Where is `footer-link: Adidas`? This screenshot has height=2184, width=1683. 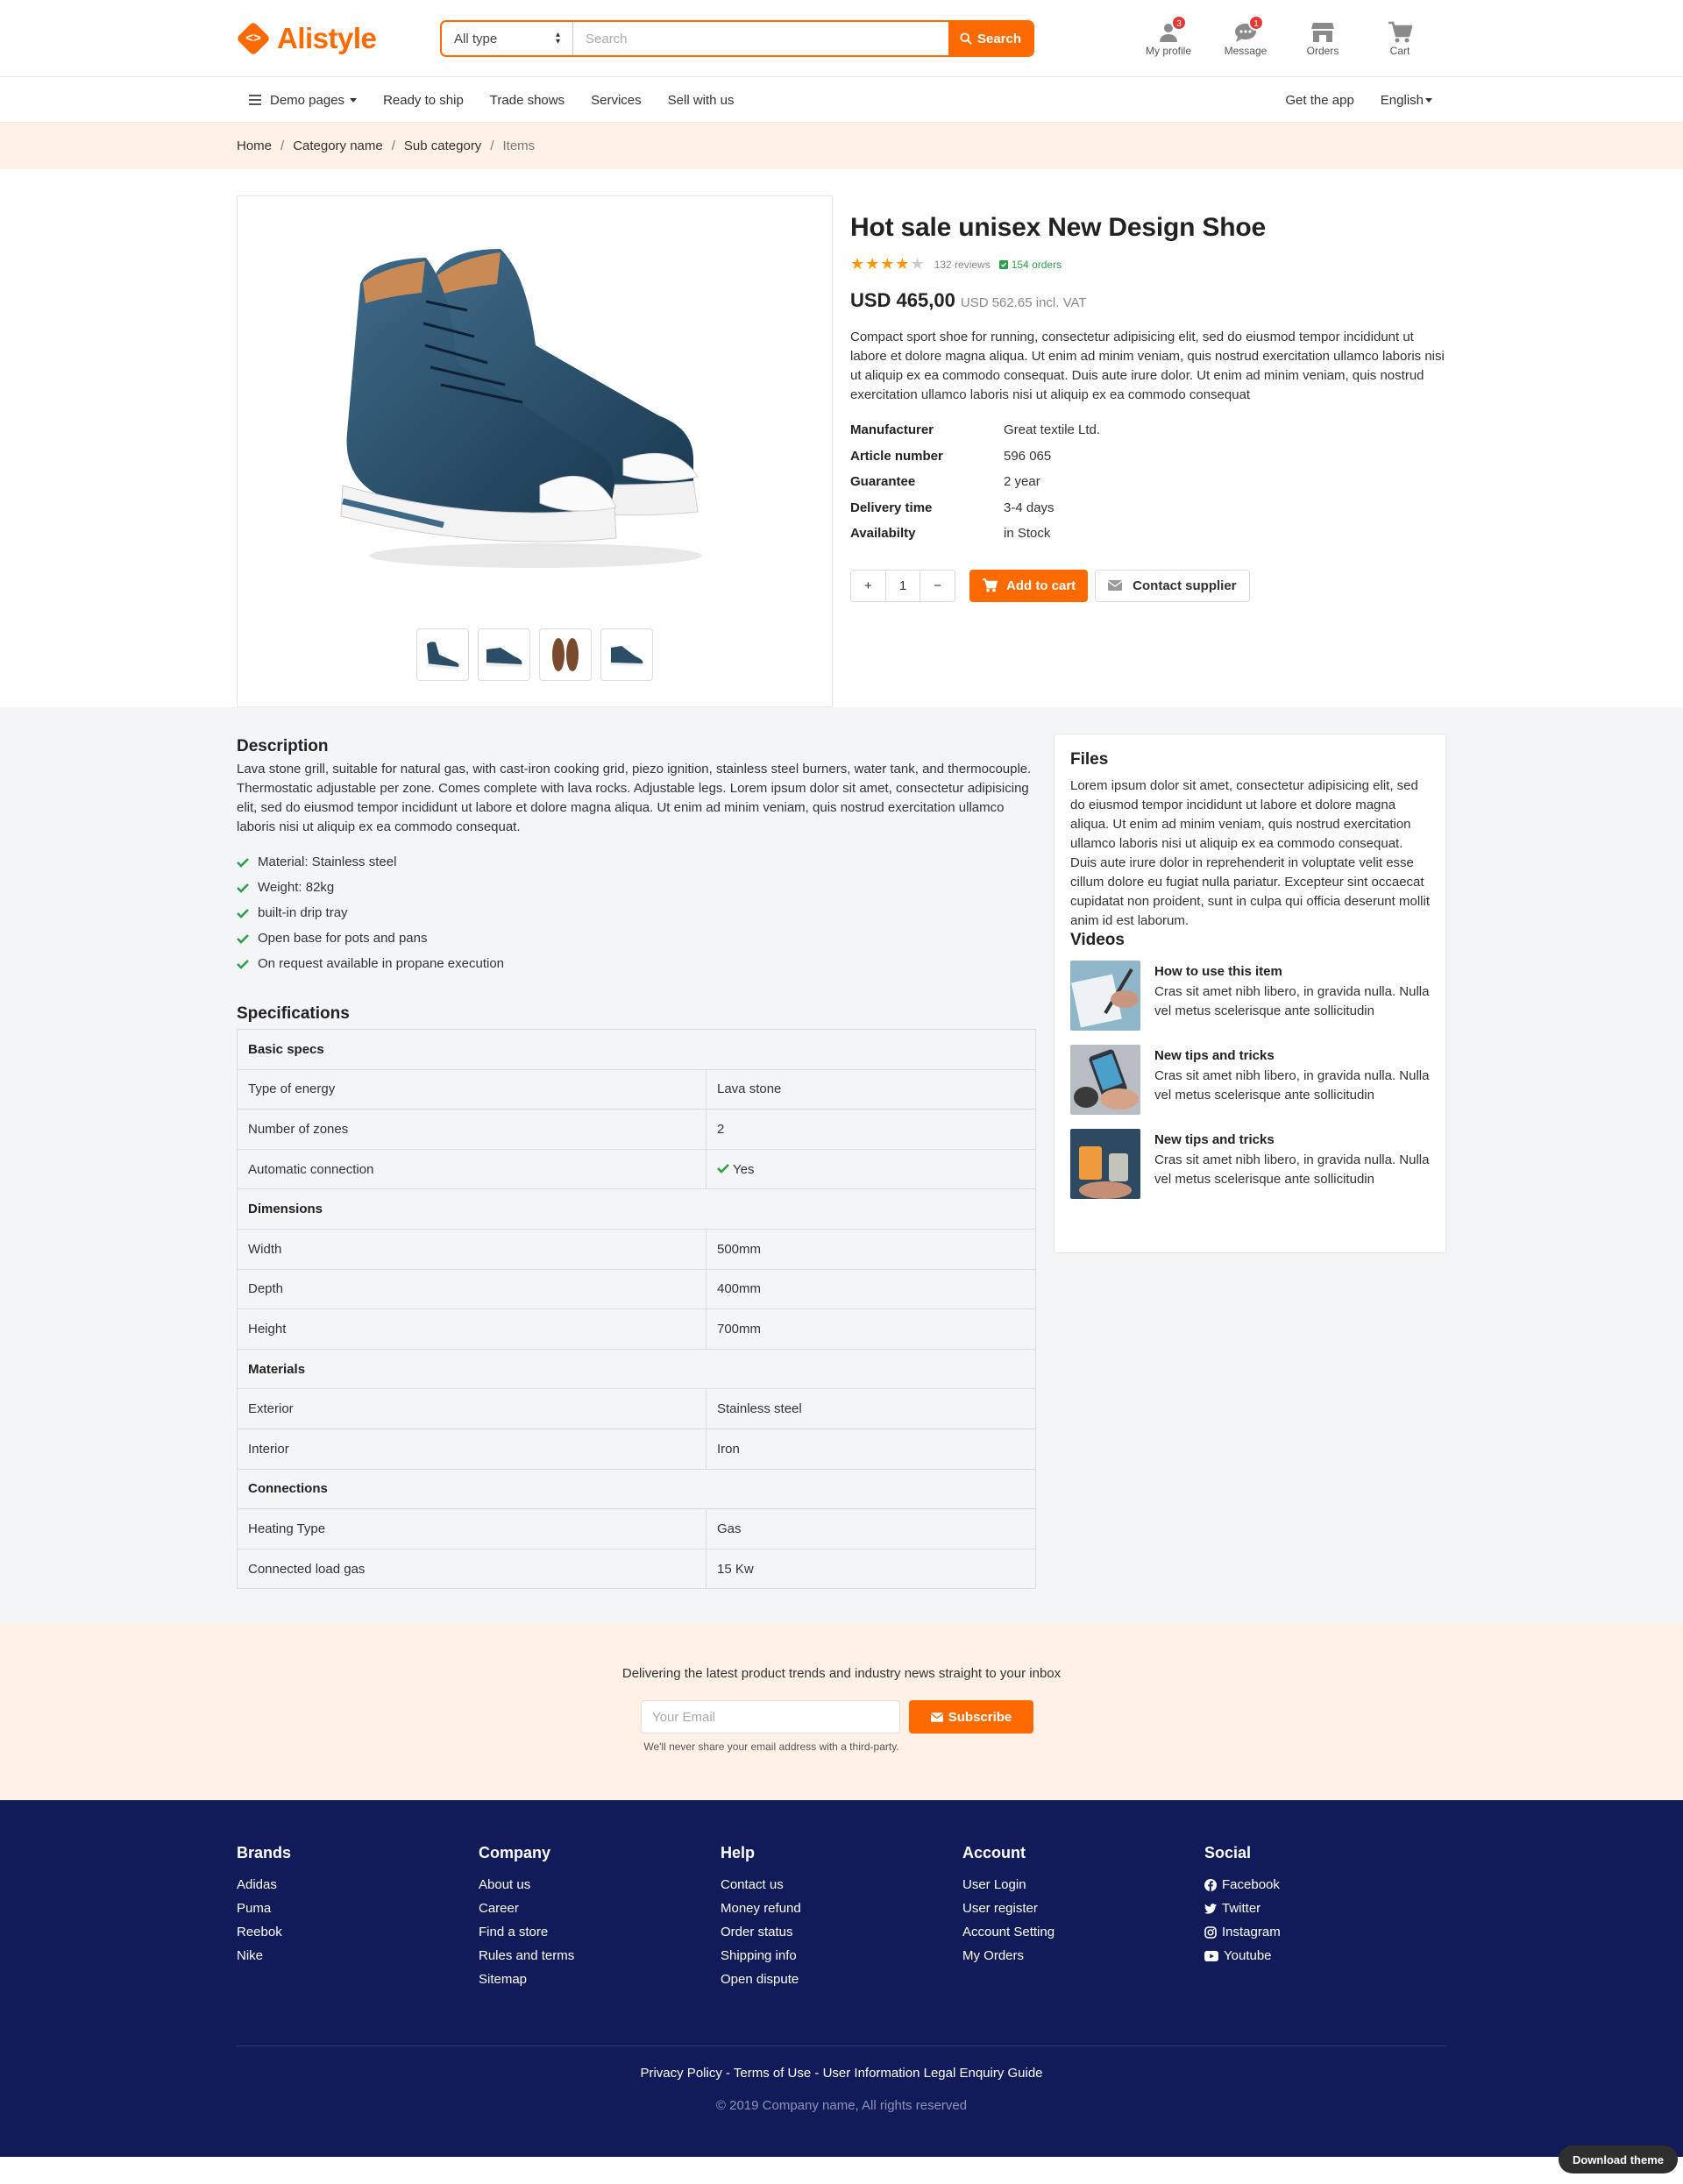
footer-link: Adidas is located at coordinates (358, 1885).